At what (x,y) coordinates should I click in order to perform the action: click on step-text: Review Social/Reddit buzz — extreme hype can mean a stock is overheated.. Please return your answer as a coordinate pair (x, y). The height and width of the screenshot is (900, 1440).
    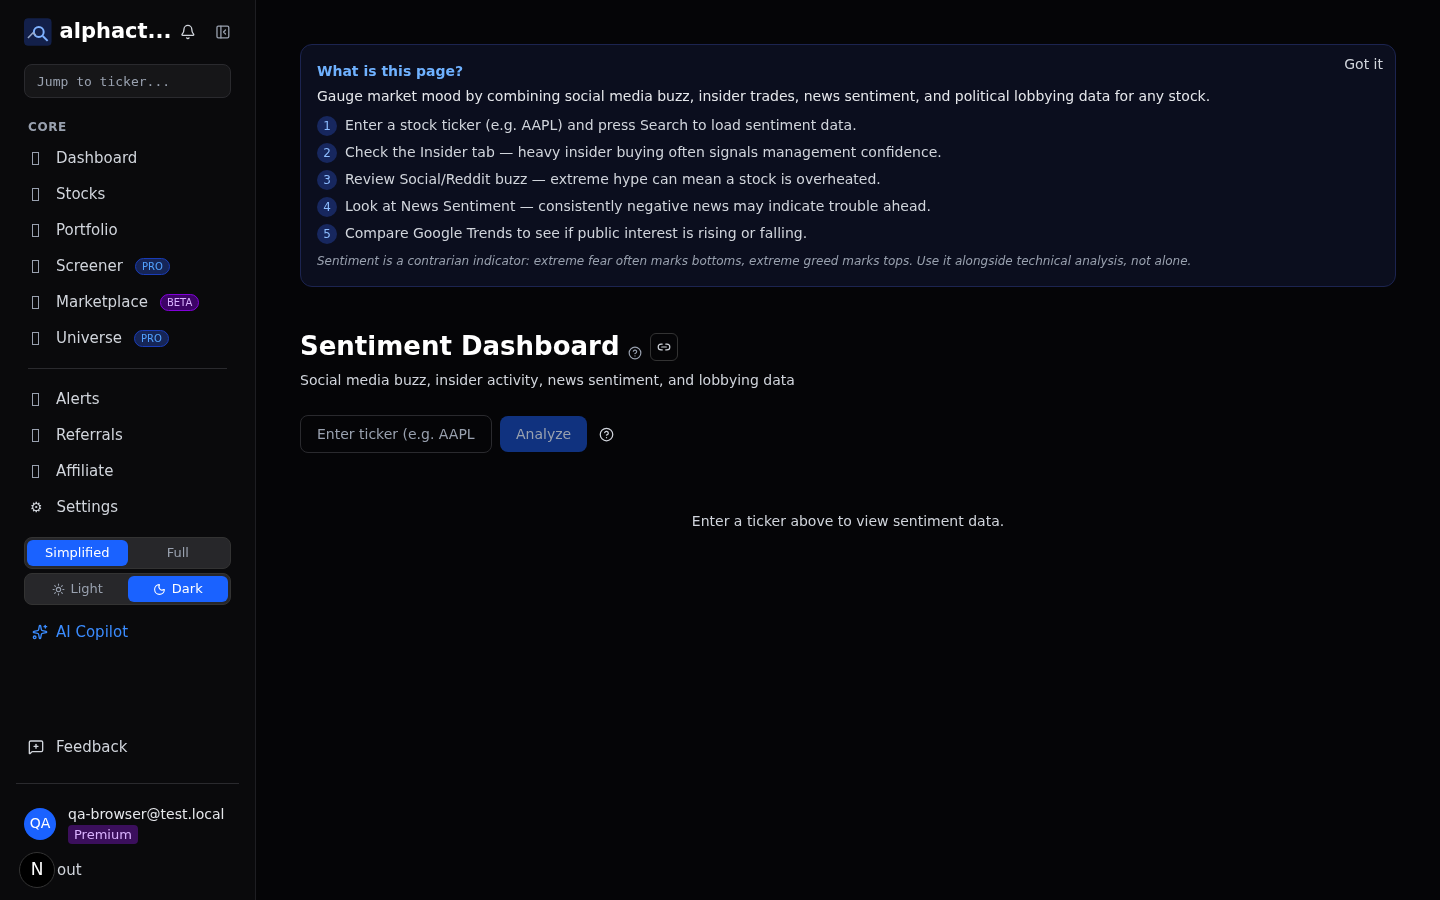
    Looking at the image, I should click on (613, 179).